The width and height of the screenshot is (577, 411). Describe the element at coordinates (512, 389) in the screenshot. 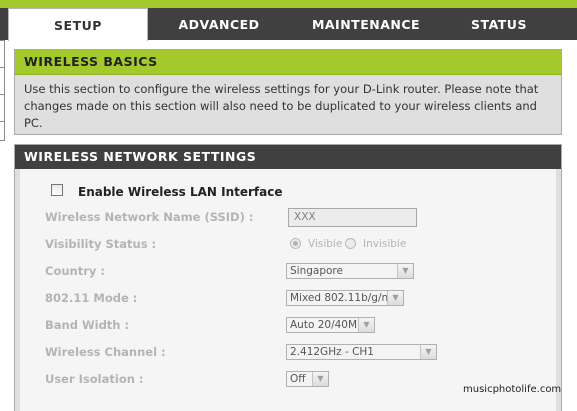

I see `watermark: musicphotolife.com` at that location.